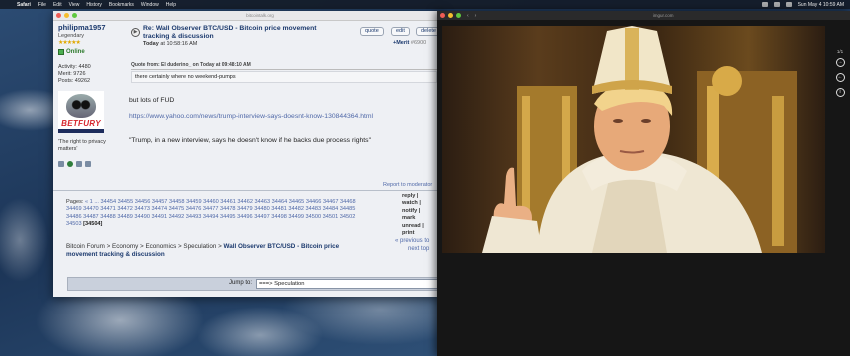  What do you see at coordinates (412, 241) in the screenshot?
I see `previous-topic-link: « previous to` at bounding box center [412, 241].